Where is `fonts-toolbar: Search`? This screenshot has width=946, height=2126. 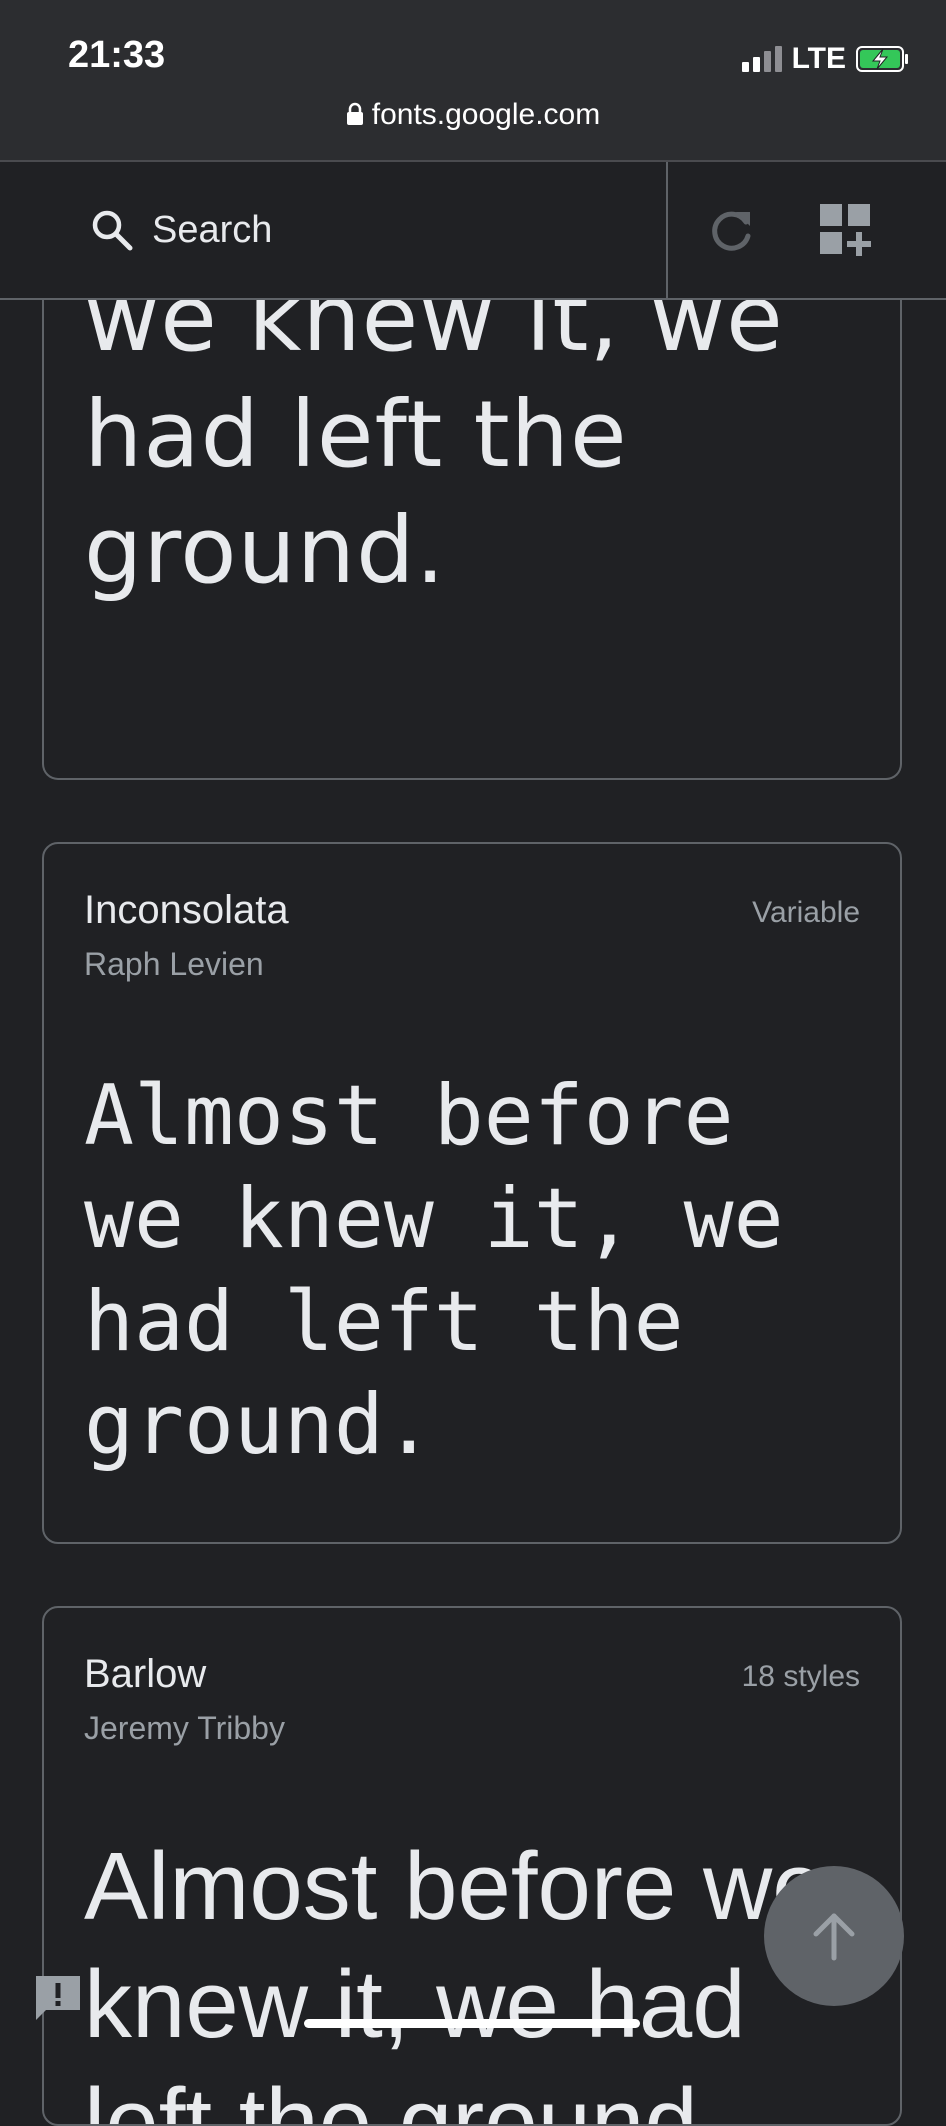
fonts-toolbar: Search is located at coordinates (473, 231).